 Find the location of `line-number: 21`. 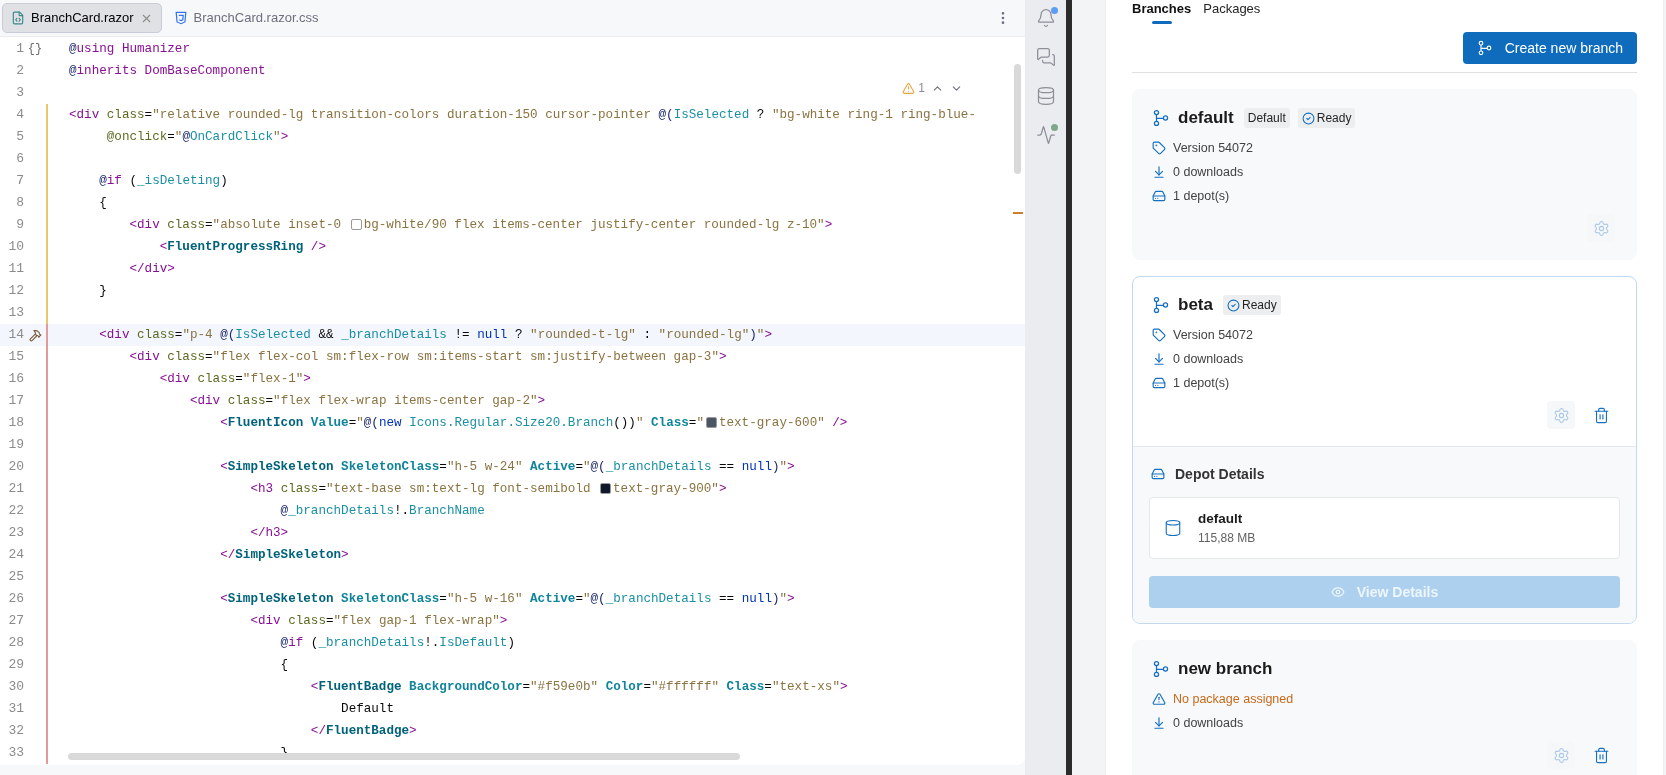

line-number: 21 is located at coordinates (15, 489).